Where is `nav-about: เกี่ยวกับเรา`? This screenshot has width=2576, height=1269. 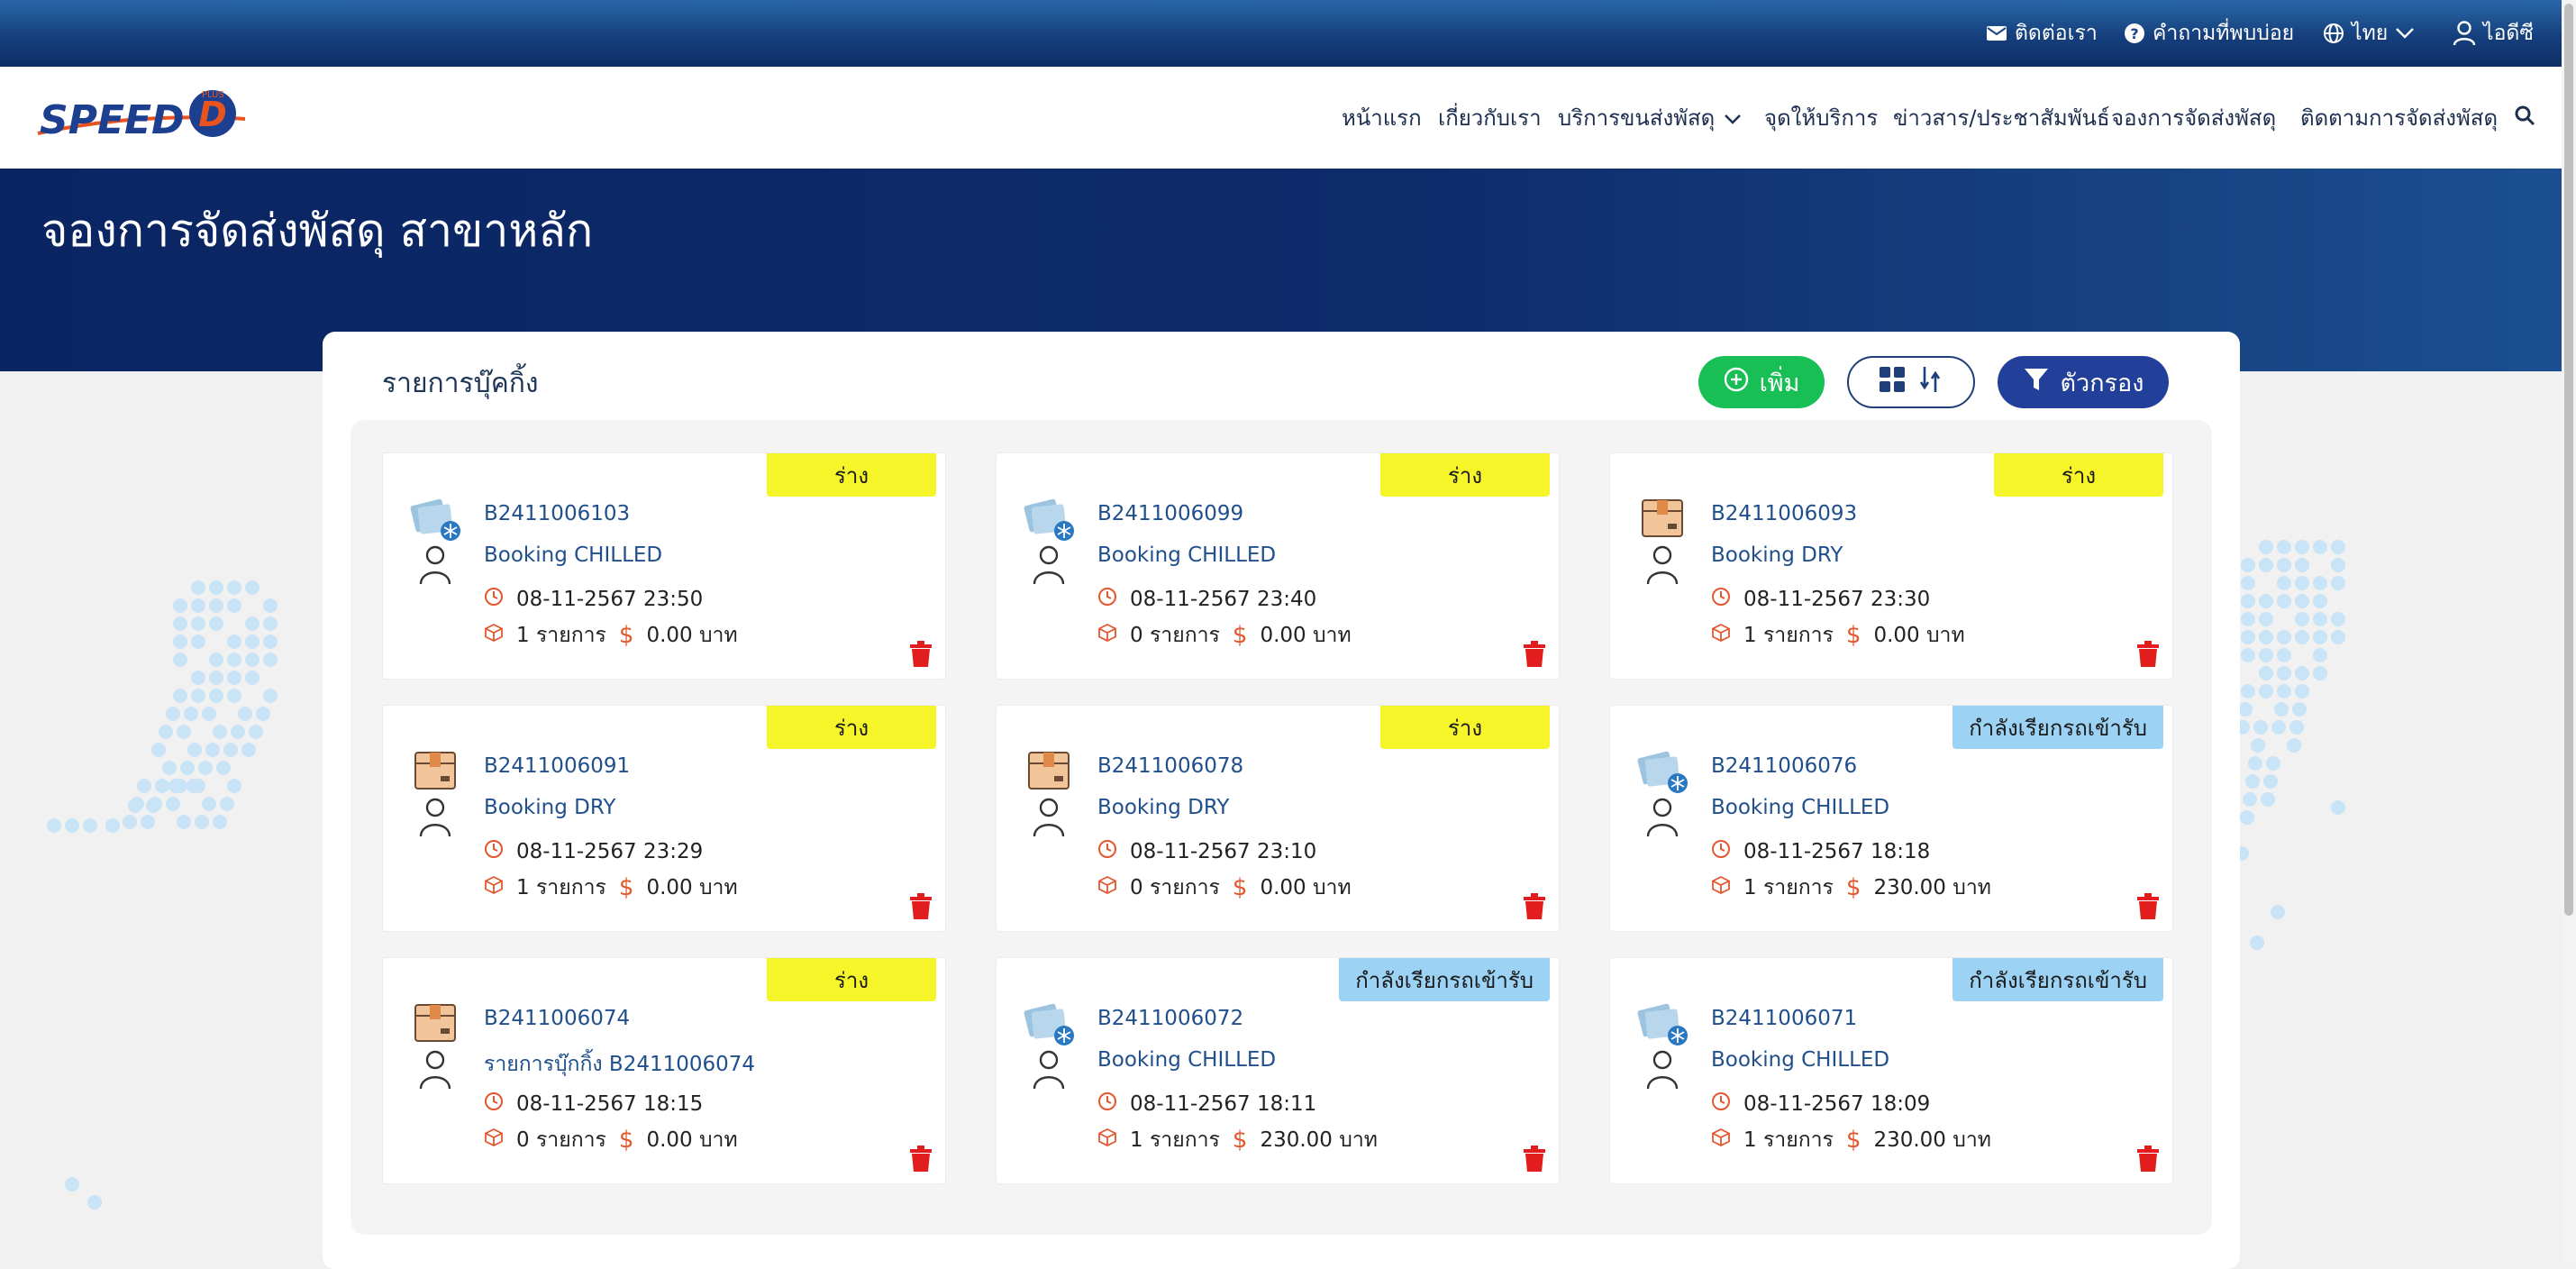
nav-about: เกี่ยวกับเรา is located at coordinates (1490, 118).